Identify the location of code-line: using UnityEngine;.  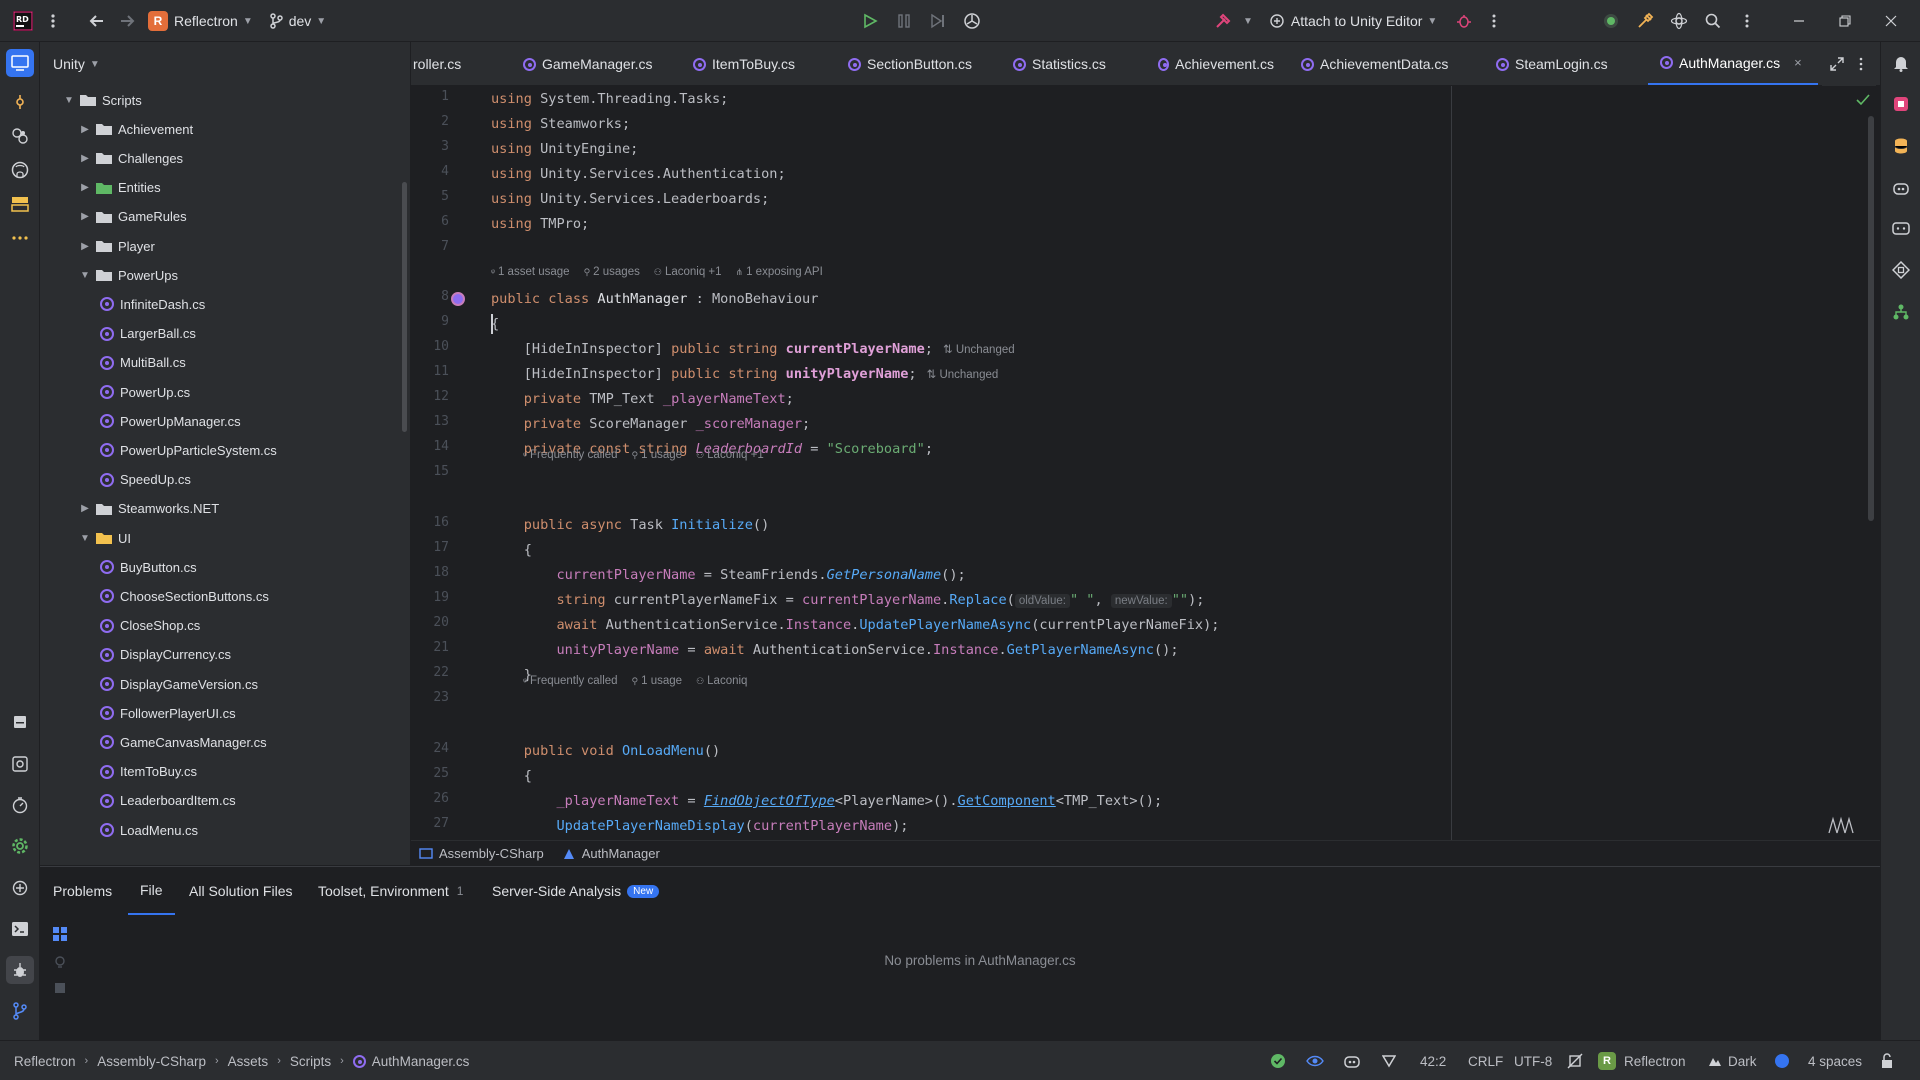
(564, 149).